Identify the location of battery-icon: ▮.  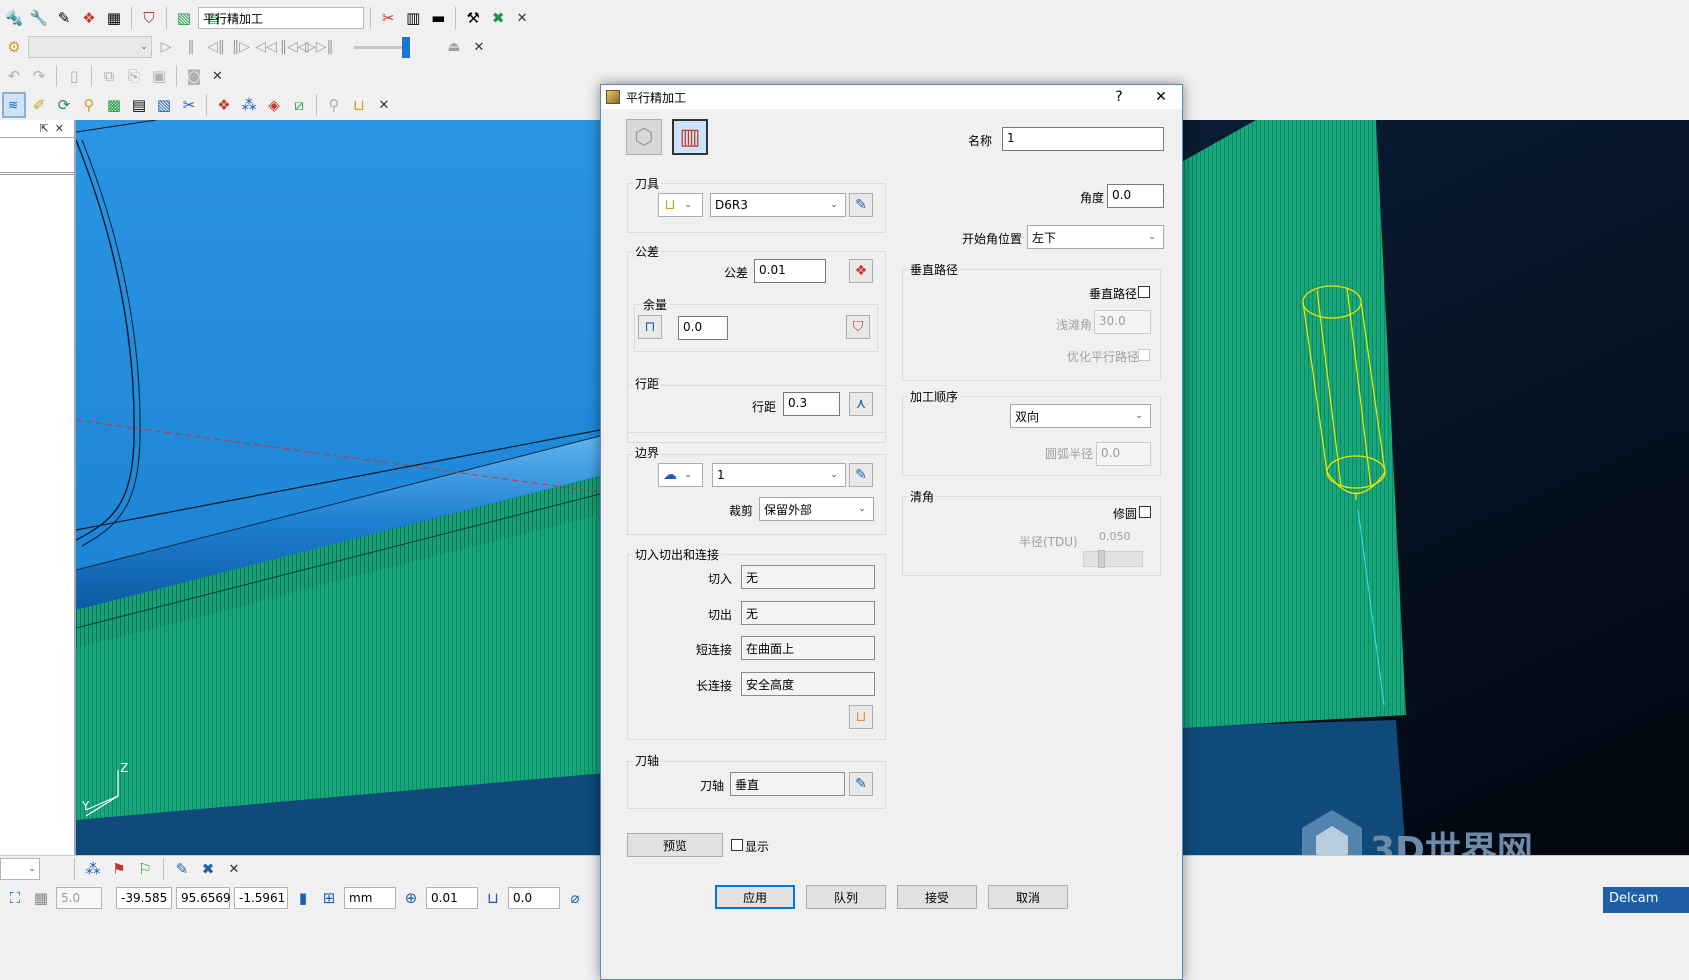
(303, 898).